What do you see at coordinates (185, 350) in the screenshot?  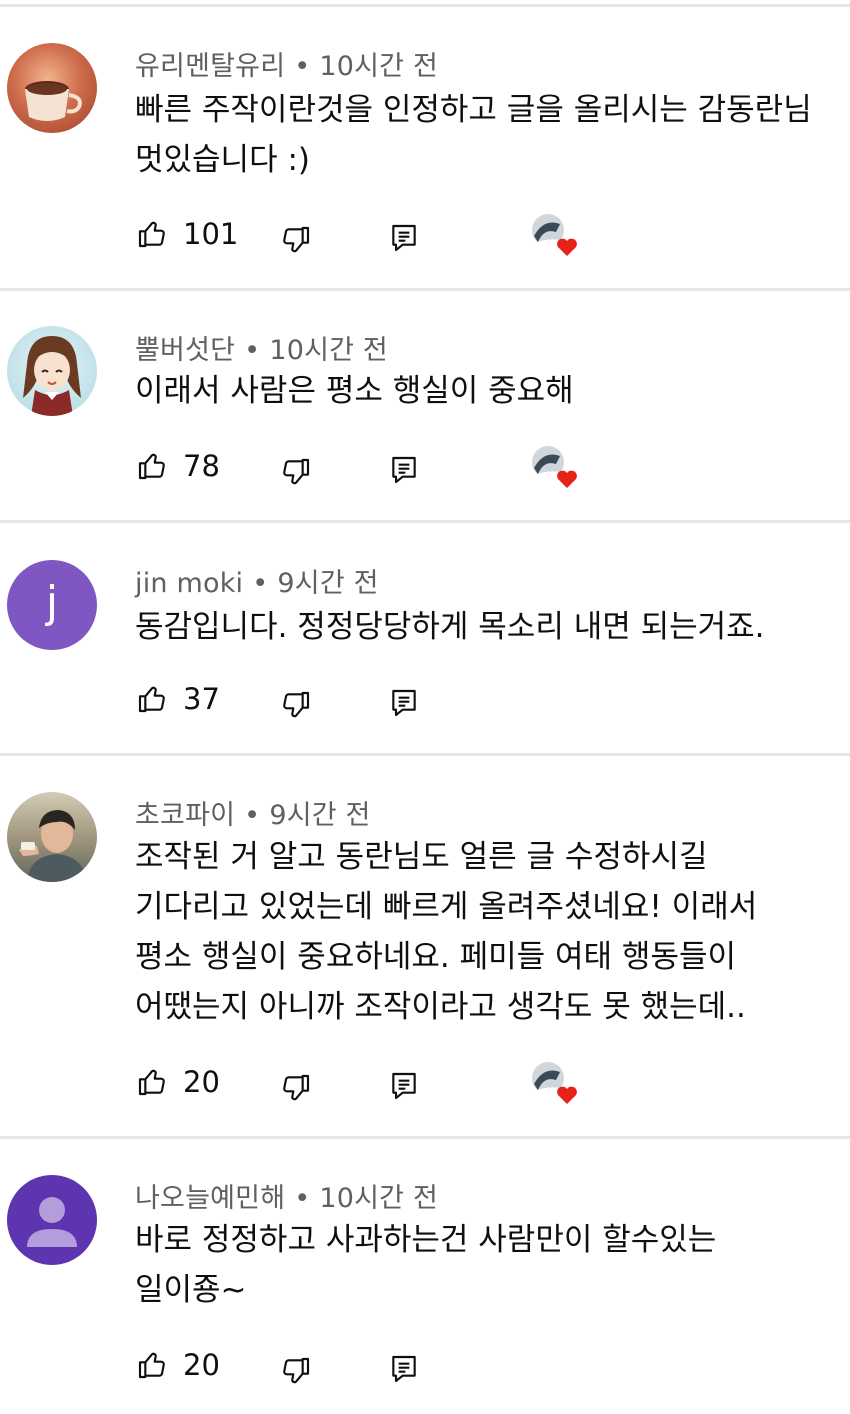 I see `author-name: 뿔버섯단` at bounding box center [185, 350].